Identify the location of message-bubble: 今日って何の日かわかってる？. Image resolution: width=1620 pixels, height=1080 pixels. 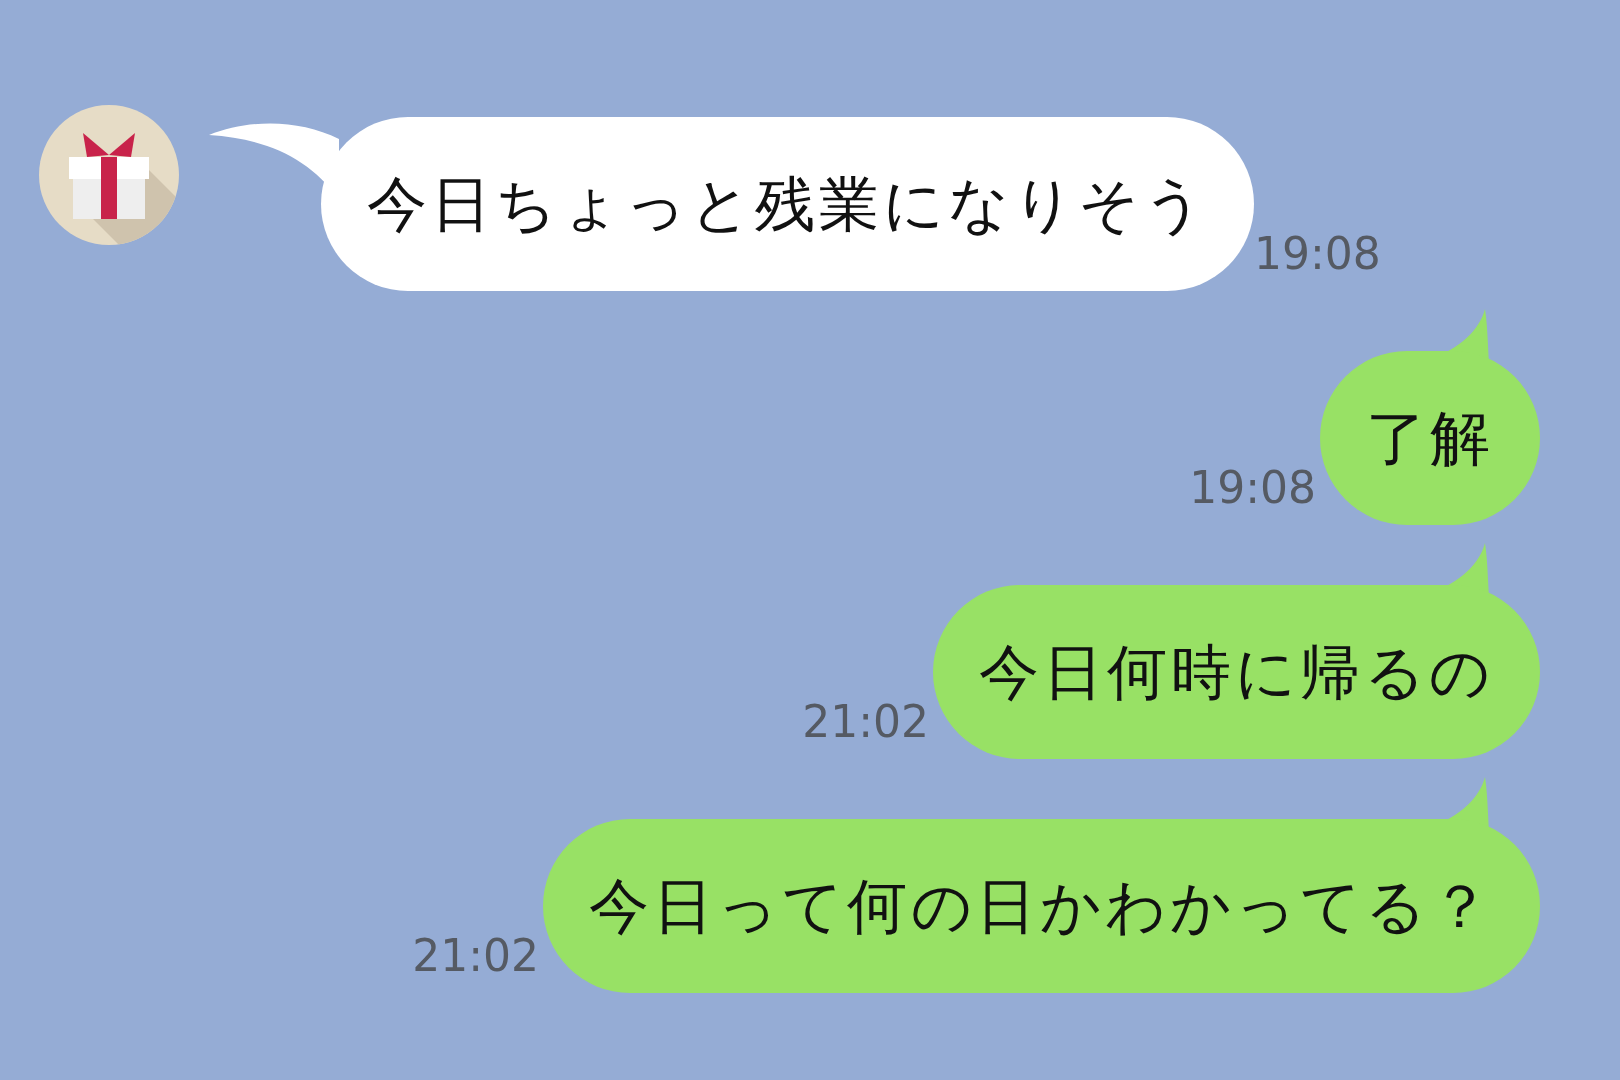
(1041, 906).